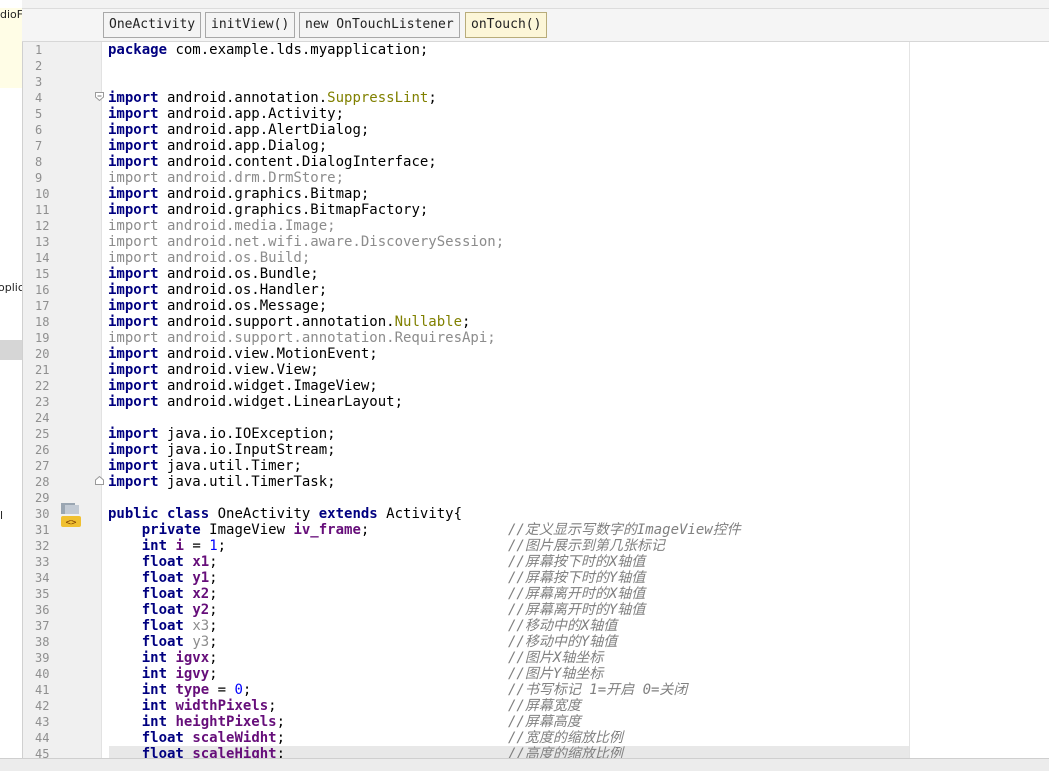 The height and width of the screenshot is (771, 1049). What do you see at coordinates (192, 658) in the screenshot?
I see `code-token: igvx` at bounding box center [192, 658].